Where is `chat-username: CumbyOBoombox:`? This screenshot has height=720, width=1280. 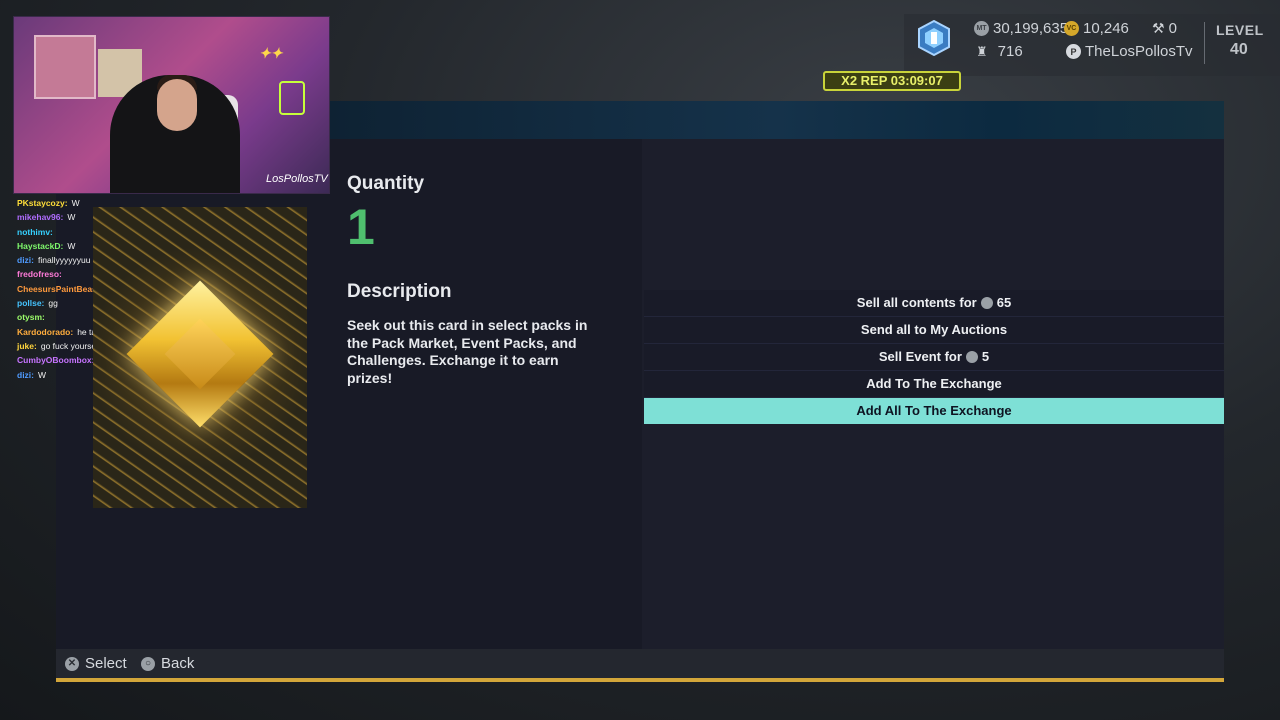
chat-username: CumbyOBoombox: is located at coordinates (56, 360).